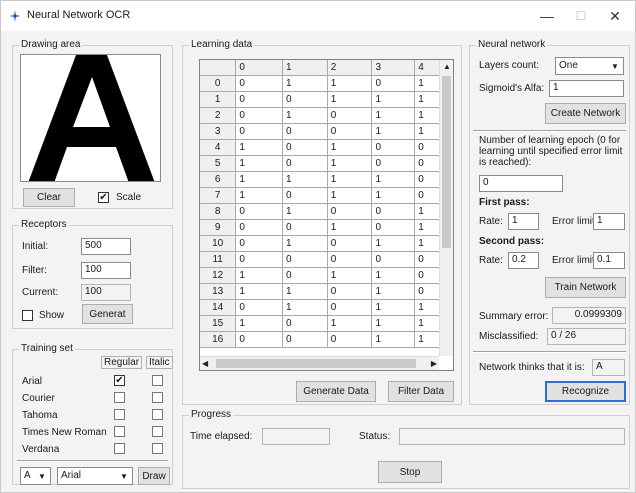 This screenshot has height=493, width=636. Describe the element at coordinates (547, 16) in the screenshot. I see `minimize-button: —` at that location.